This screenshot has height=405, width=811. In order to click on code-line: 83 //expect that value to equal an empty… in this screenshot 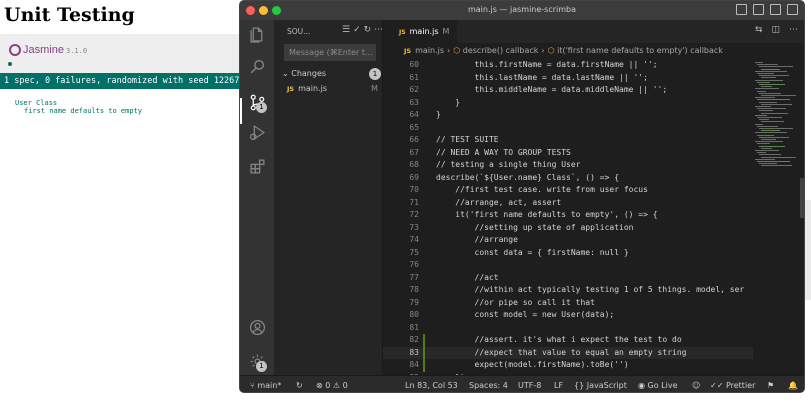, I will do `click(568, 352)`.